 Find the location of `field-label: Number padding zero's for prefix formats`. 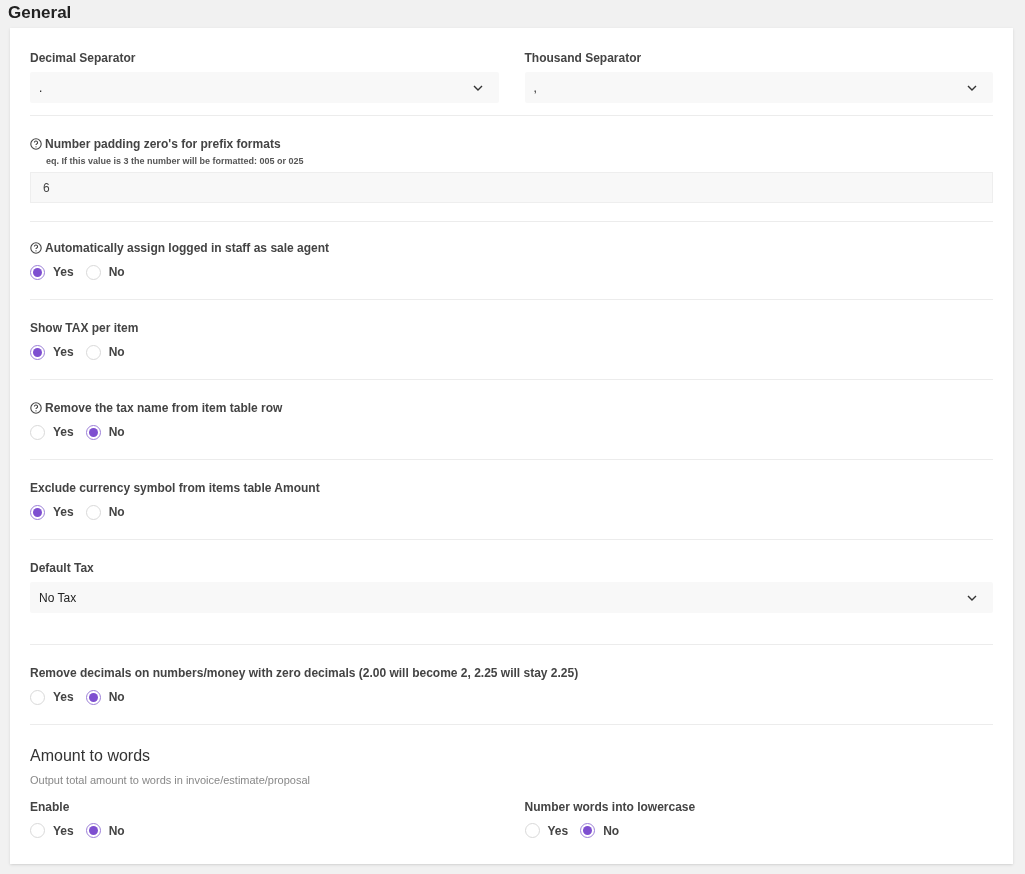

field-label: Number padding zero's for prefix formats is located at coordinates (163, 144).